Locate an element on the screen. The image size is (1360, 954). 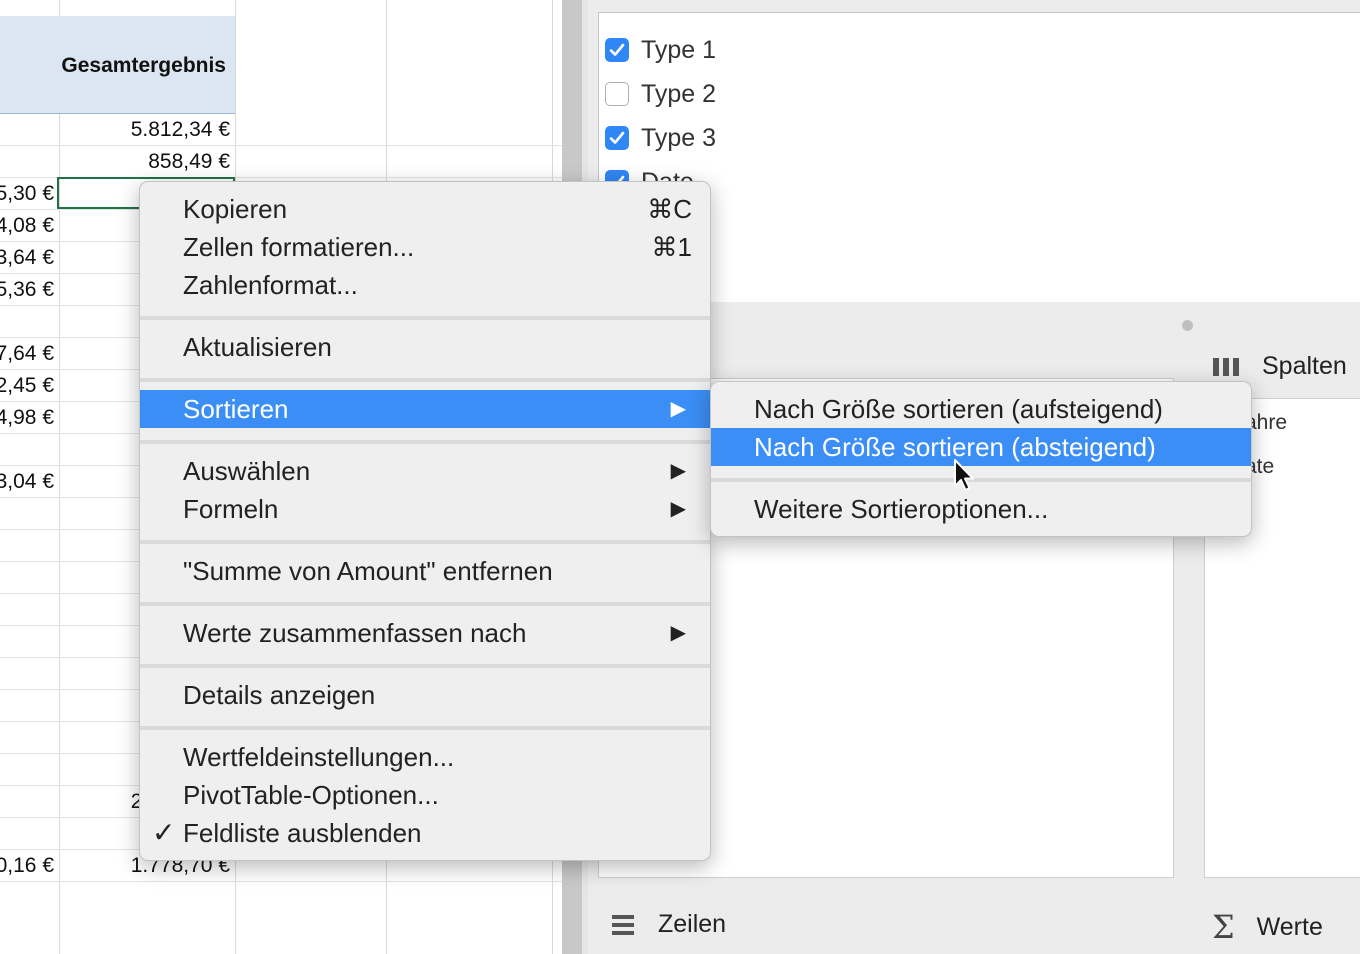
cell-value: 0,16 € is located at coordinates (27, 866).